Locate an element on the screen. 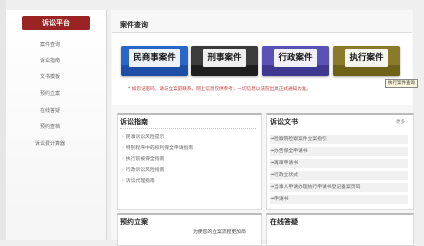 Image resolution: width=424 pixels, height=246 pixels. enforcement-case-button: 执行案件 is located at coordinates (366, 61).